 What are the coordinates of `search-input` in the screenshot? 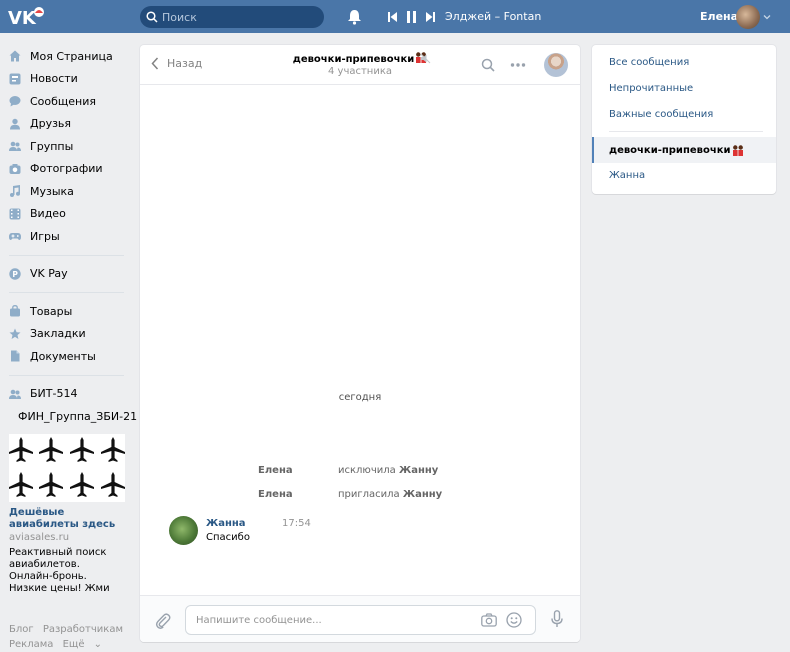 It's located at (237, 17).